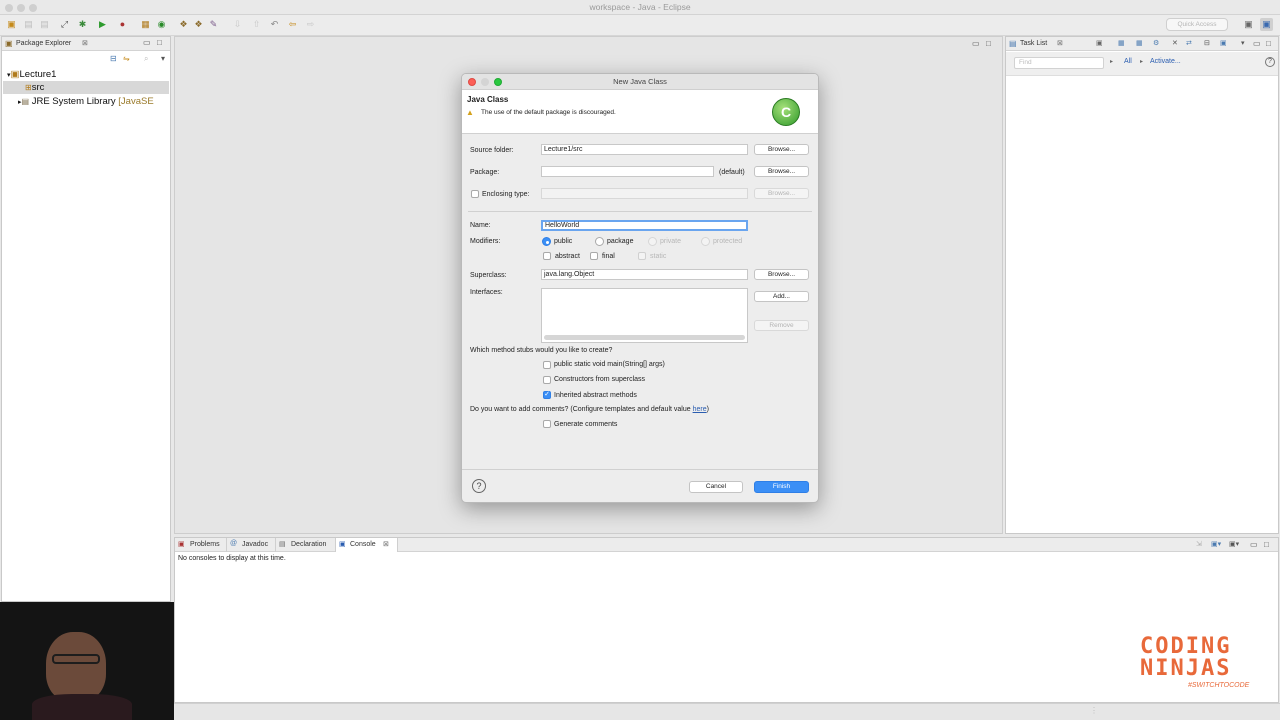 This screenshot has width=1280, height=720. I want to click on enclosing-type-field, so click(644, 193).